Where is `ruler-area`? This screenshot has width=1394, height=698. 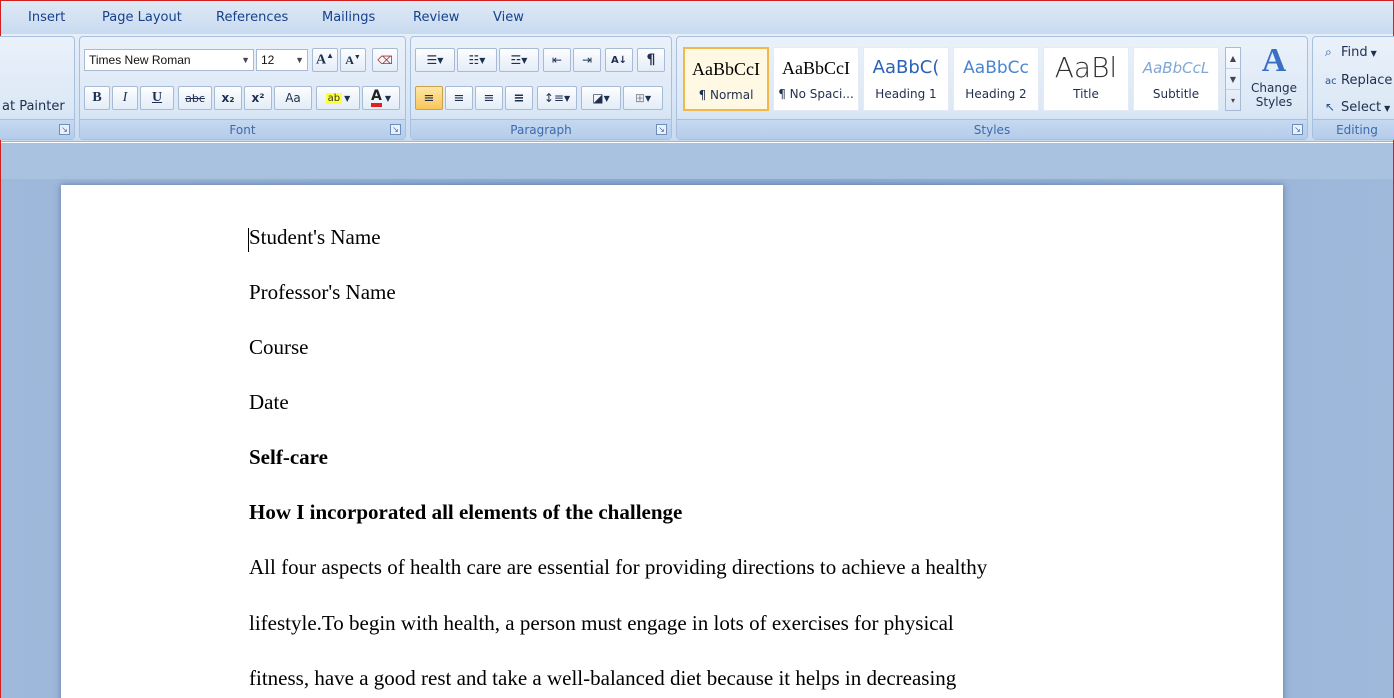 ruler-area is located at coordinates (697, 161).